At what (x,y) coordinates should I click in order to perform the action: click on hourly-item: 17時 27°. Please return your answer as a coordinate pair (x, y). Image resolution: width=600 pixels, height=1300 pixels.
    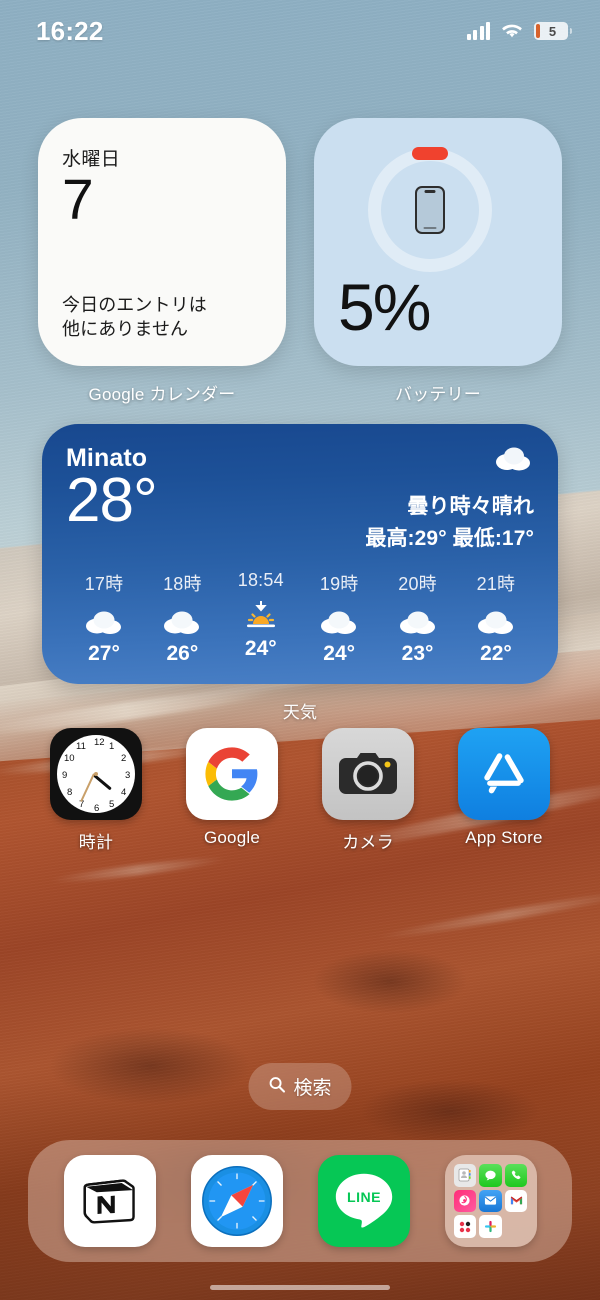
    Looking at the image, I should click on (104, 618).